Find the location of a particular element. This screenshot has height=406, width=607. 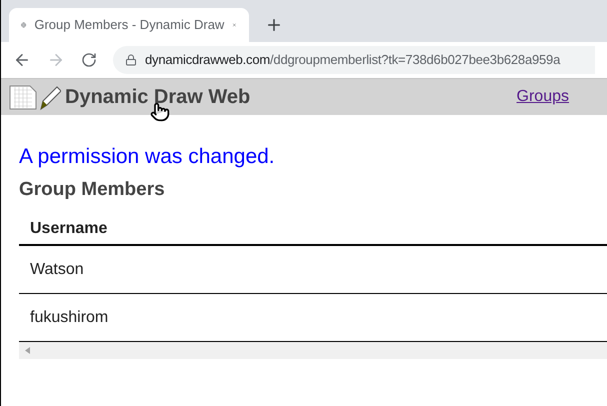

back-icon is located at coordinates (22, 60).